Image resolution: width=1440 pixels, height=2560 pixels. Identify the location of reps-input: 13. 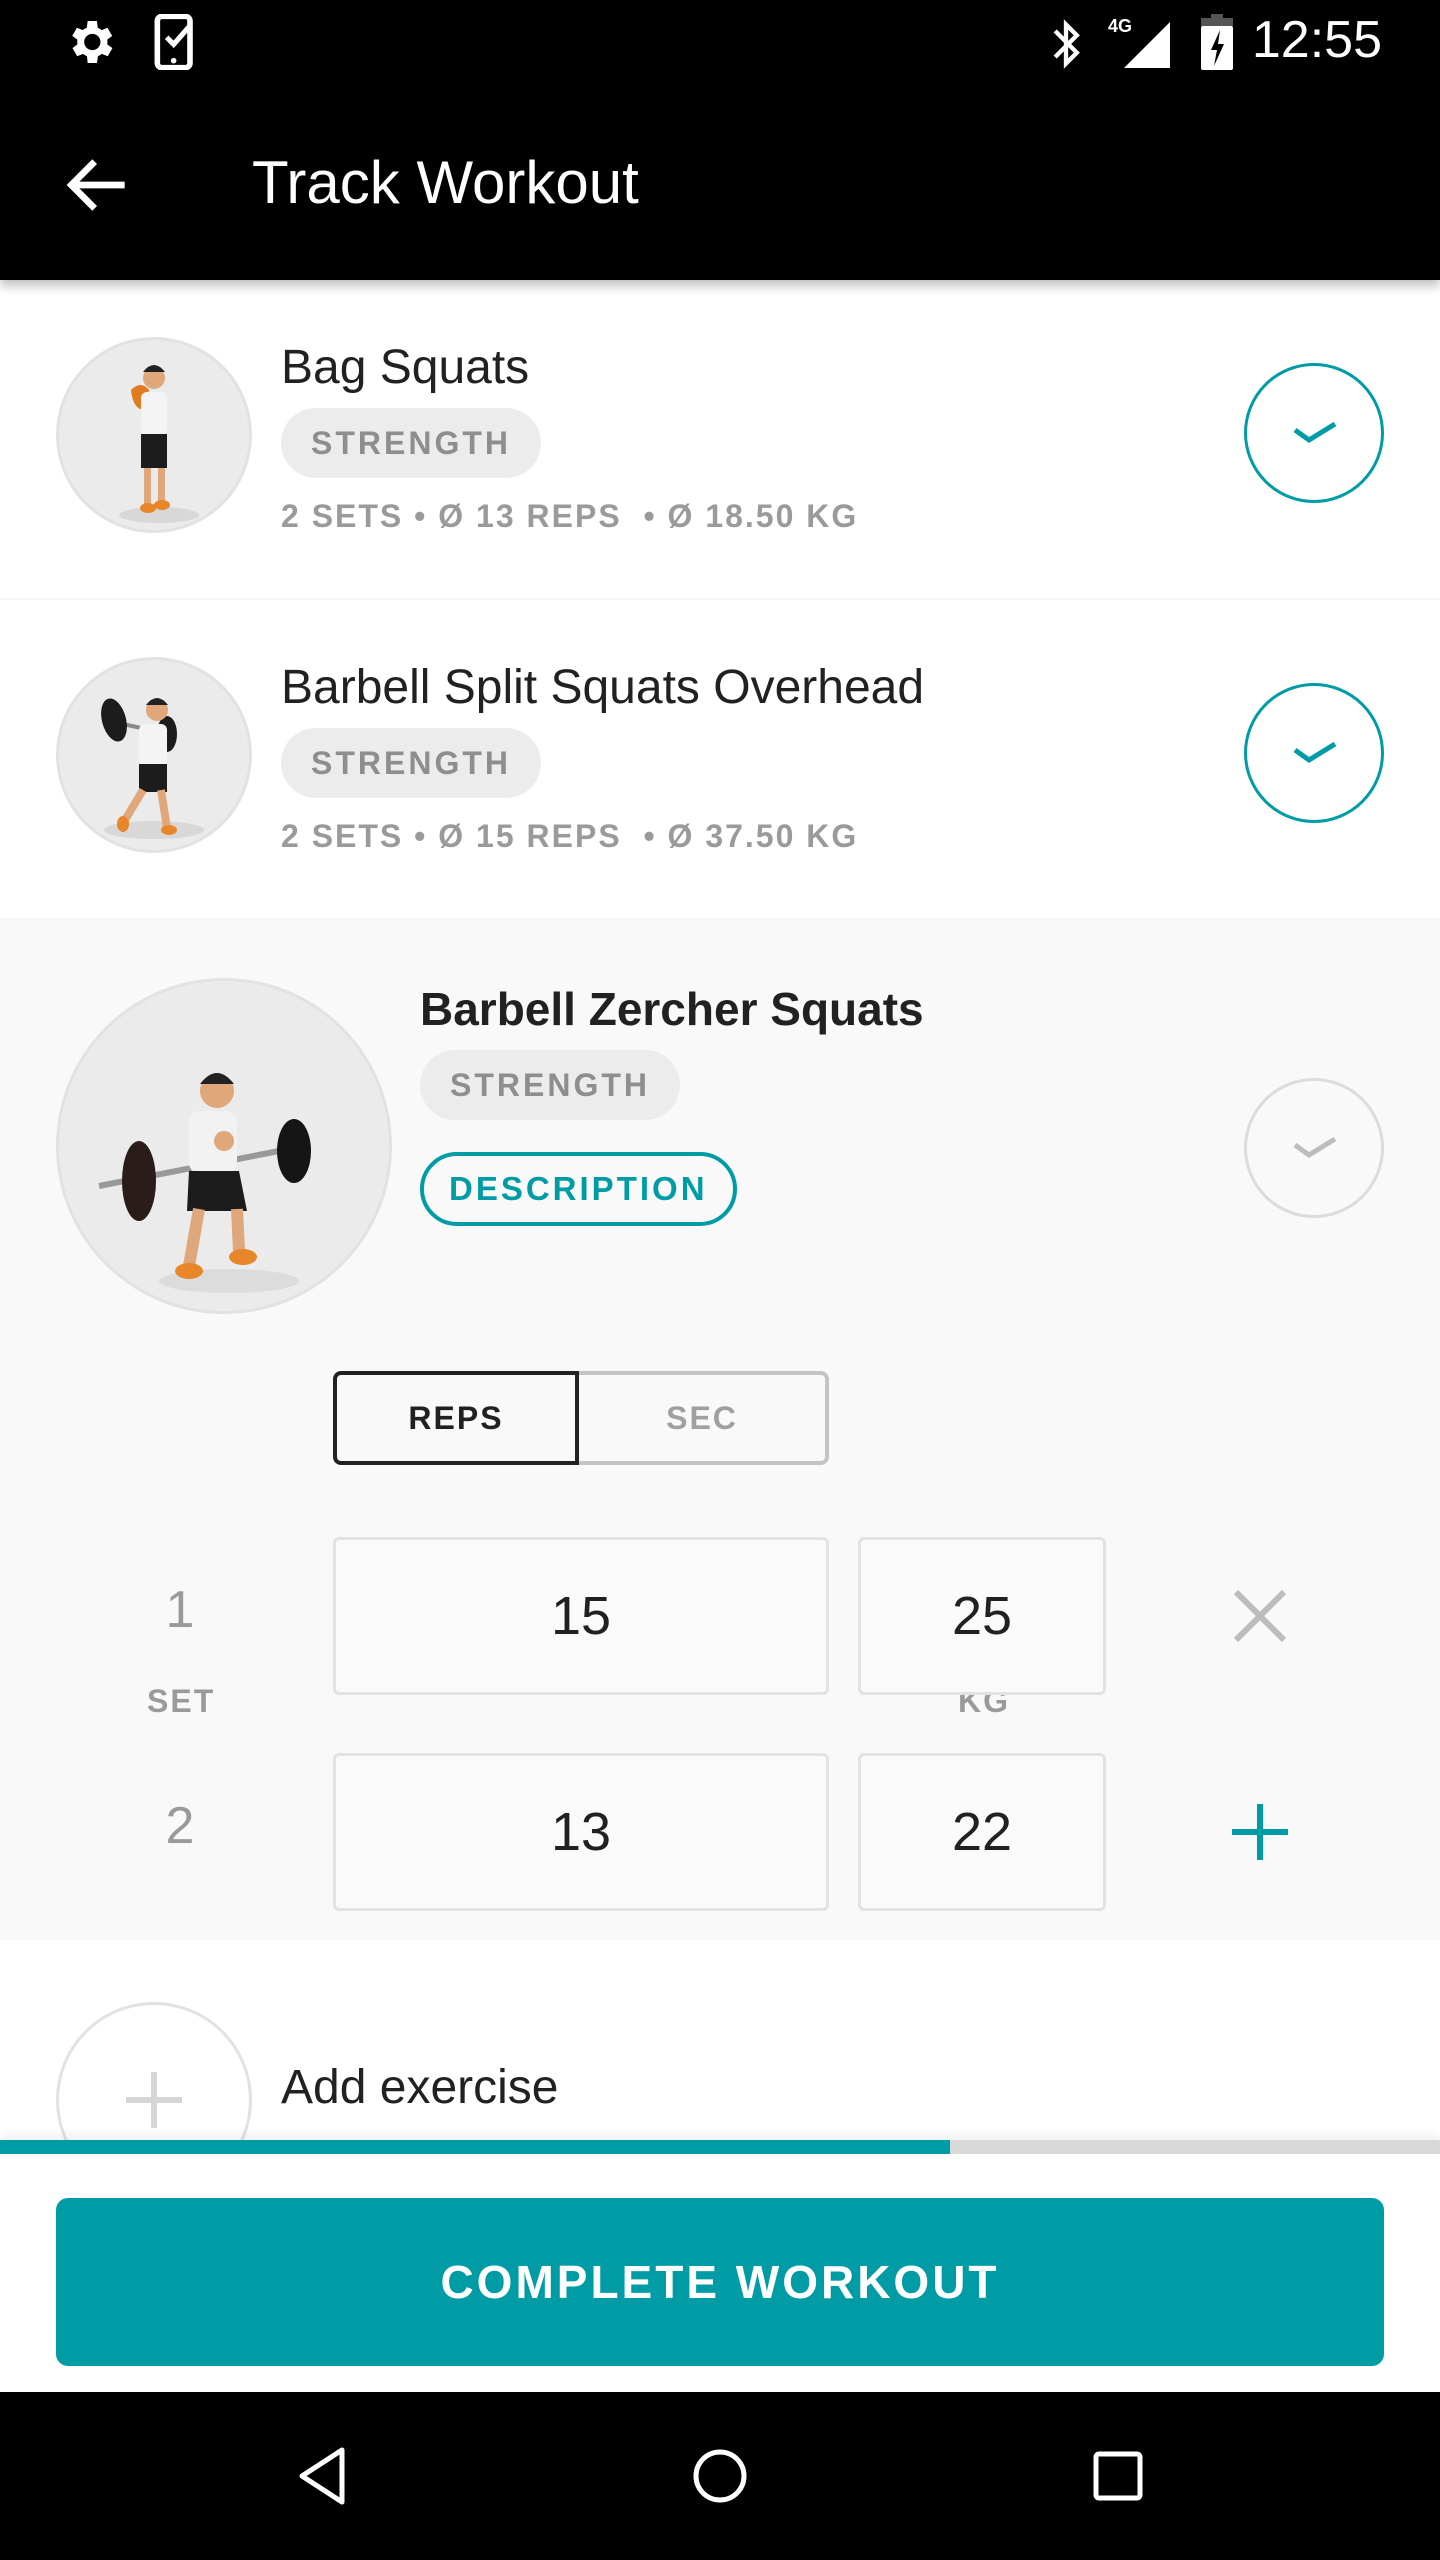
(581, 1832).